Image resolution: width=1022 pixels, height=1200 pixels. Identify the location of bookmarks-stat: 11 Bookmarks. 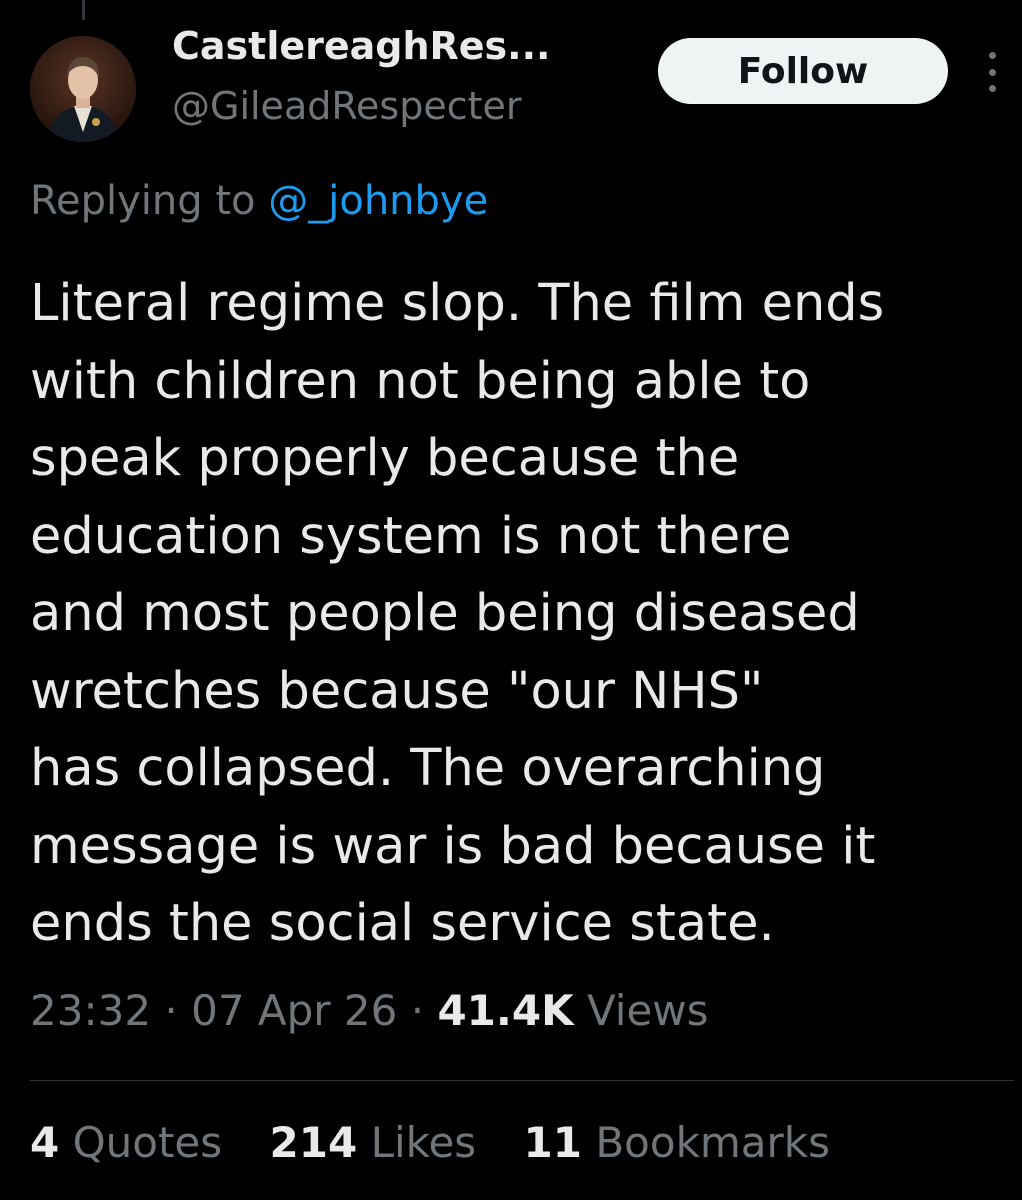
(677, 1142).